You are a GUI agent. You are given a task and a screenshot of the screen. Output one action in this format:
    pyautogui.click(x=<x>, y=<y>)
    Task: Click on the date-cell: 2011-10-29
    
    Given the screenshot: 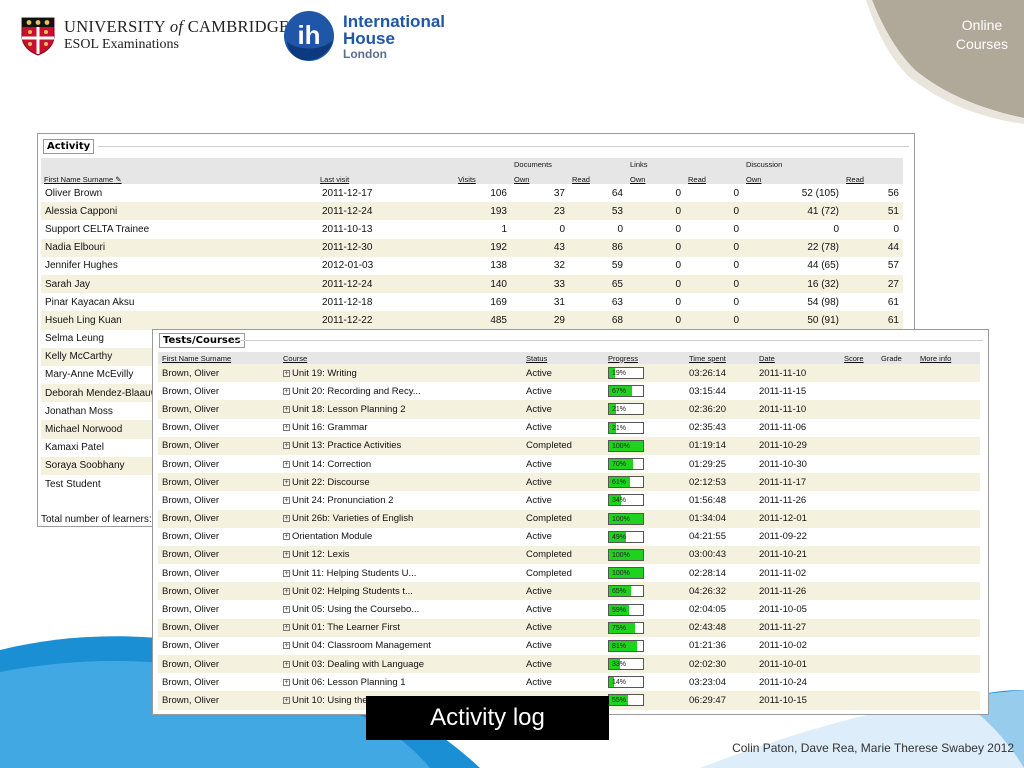 What is the action you would take?
    pyautogui.click(x=797, y=445)
    